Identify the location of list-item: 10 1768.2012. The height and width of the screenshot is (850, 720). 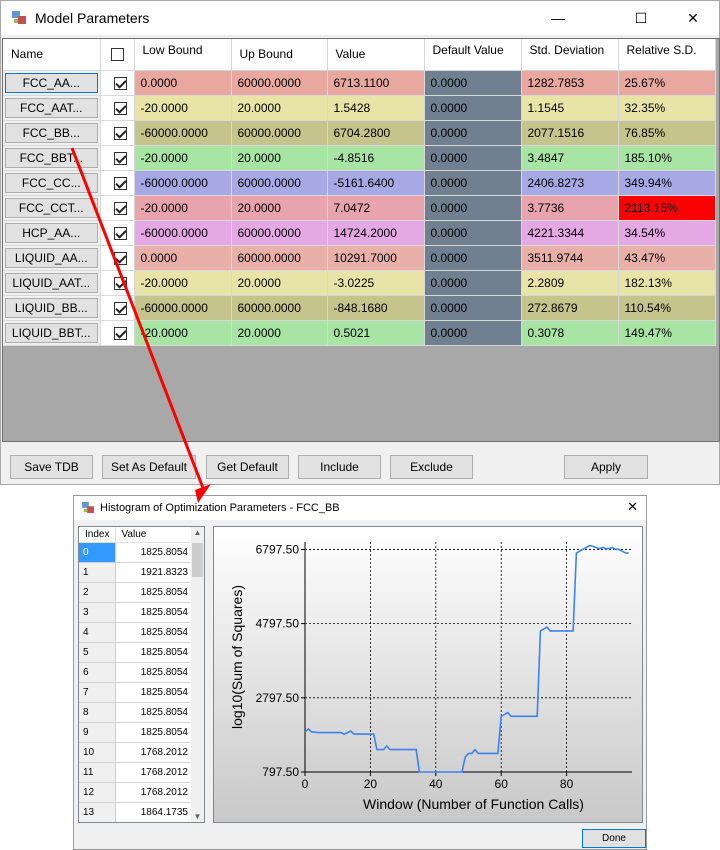
(135, 752).